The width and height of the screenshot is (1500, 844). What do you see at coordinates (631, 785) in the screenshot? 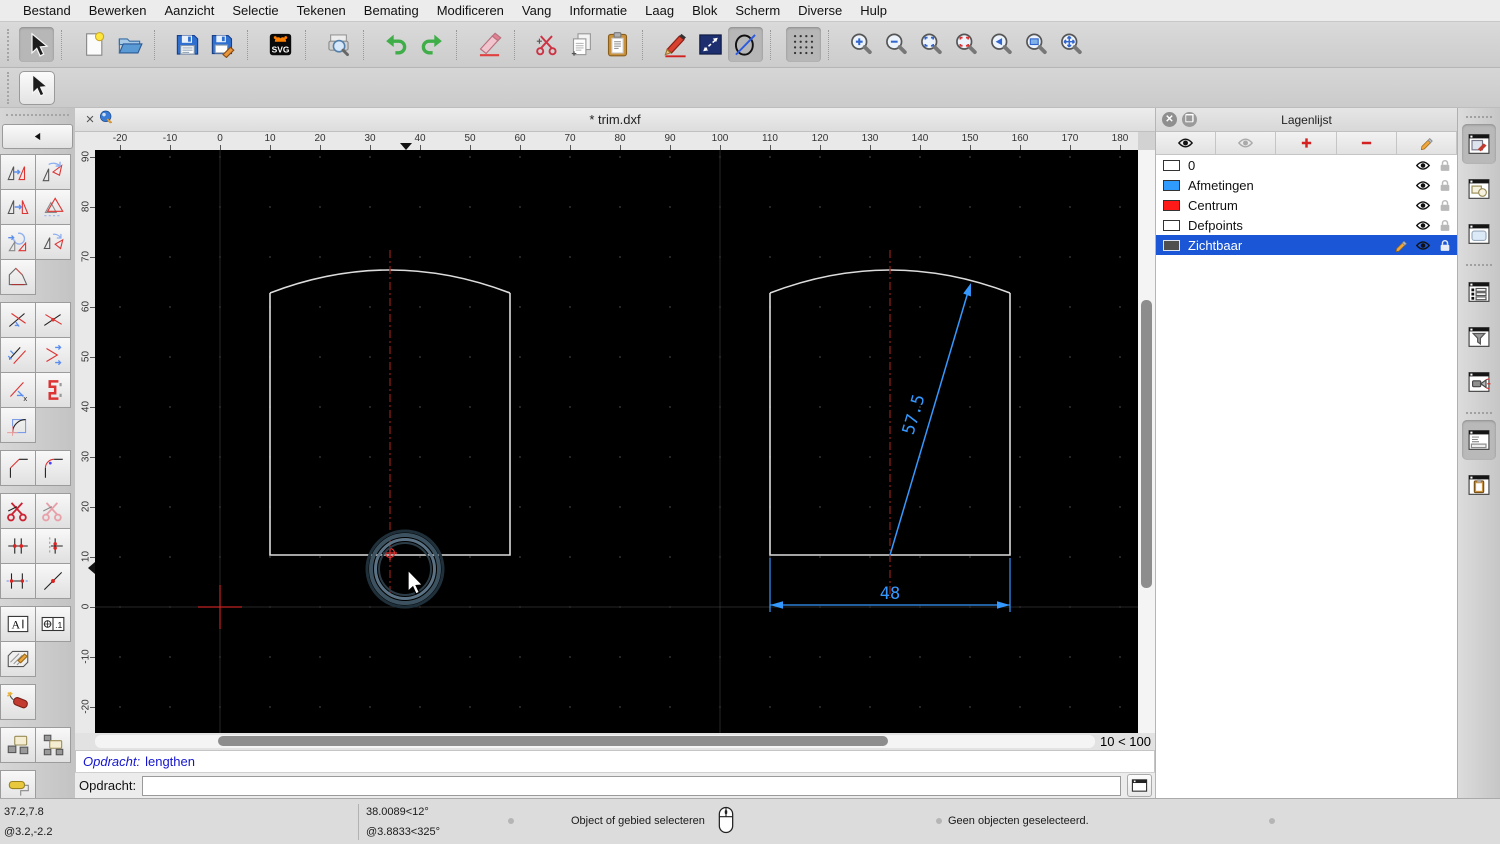
I see `command-input` at bounding box center [631, 785].